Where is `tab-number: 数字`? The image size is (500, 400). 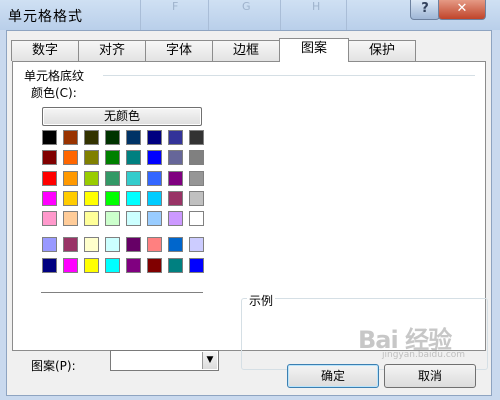 tab-number: 数字 is located at coordinates (45, 50).